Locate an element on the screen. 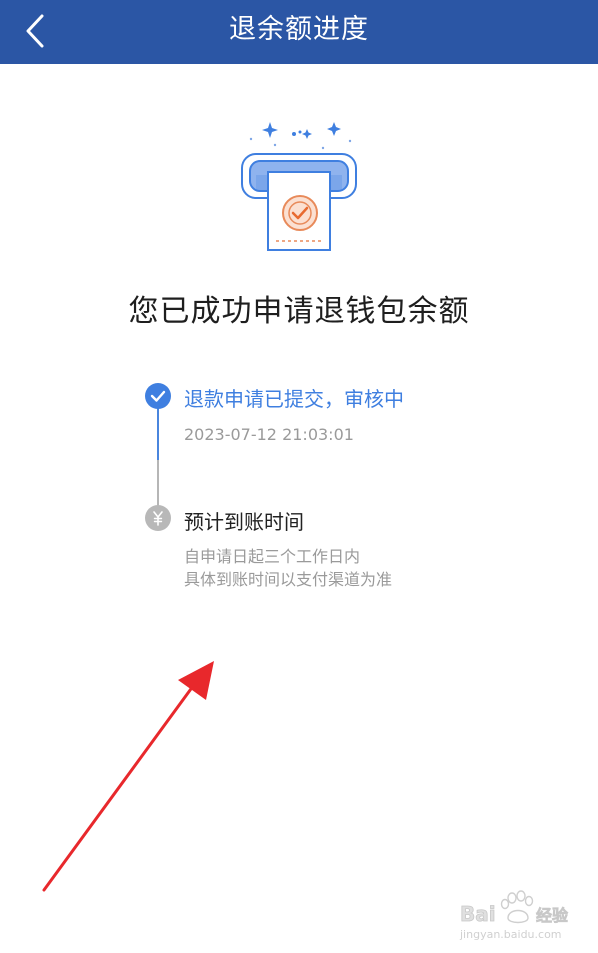 This screenshot has width=598, height=953. step1-timestamp: 2023-07-12 21:03:01 is located at coordinates (269, 434).